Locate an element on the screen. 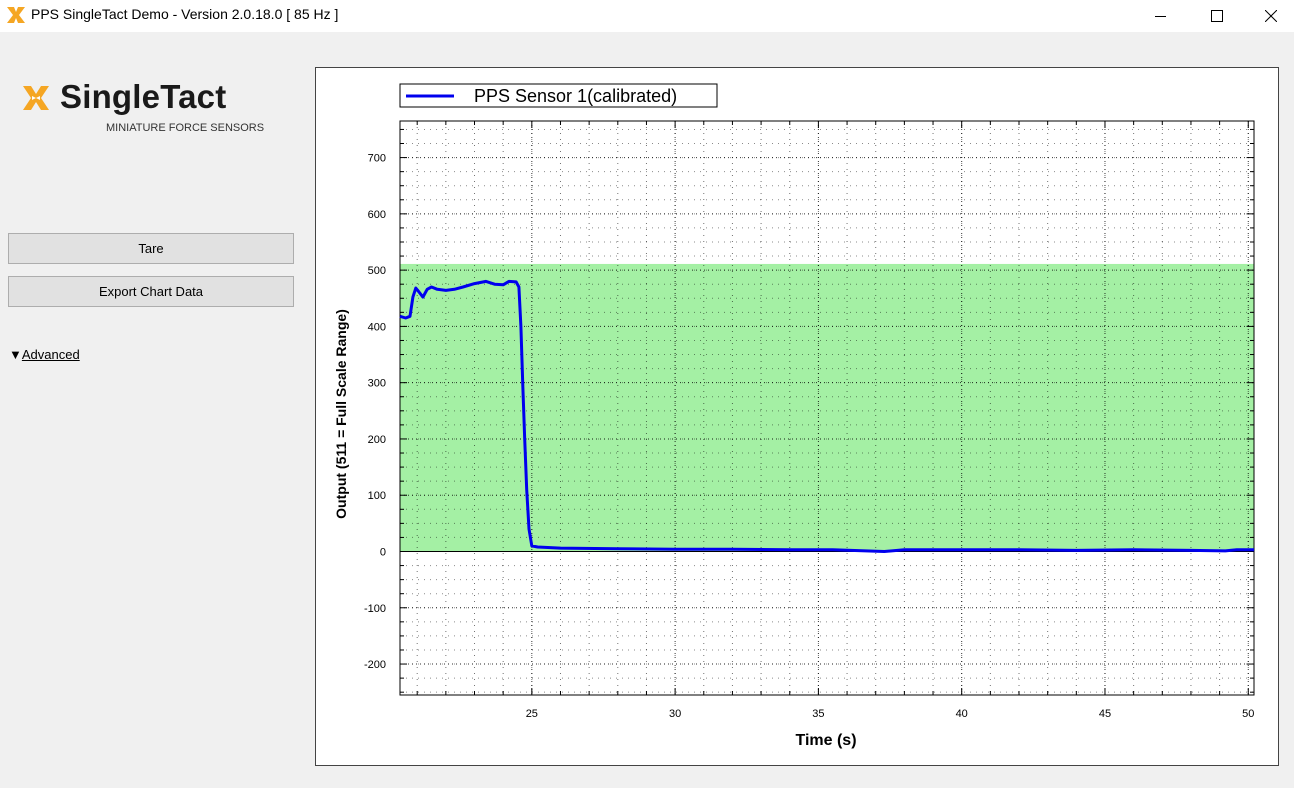 This screenshot has height=788, width=1294. close-button is located at coordinates (1271, 16).